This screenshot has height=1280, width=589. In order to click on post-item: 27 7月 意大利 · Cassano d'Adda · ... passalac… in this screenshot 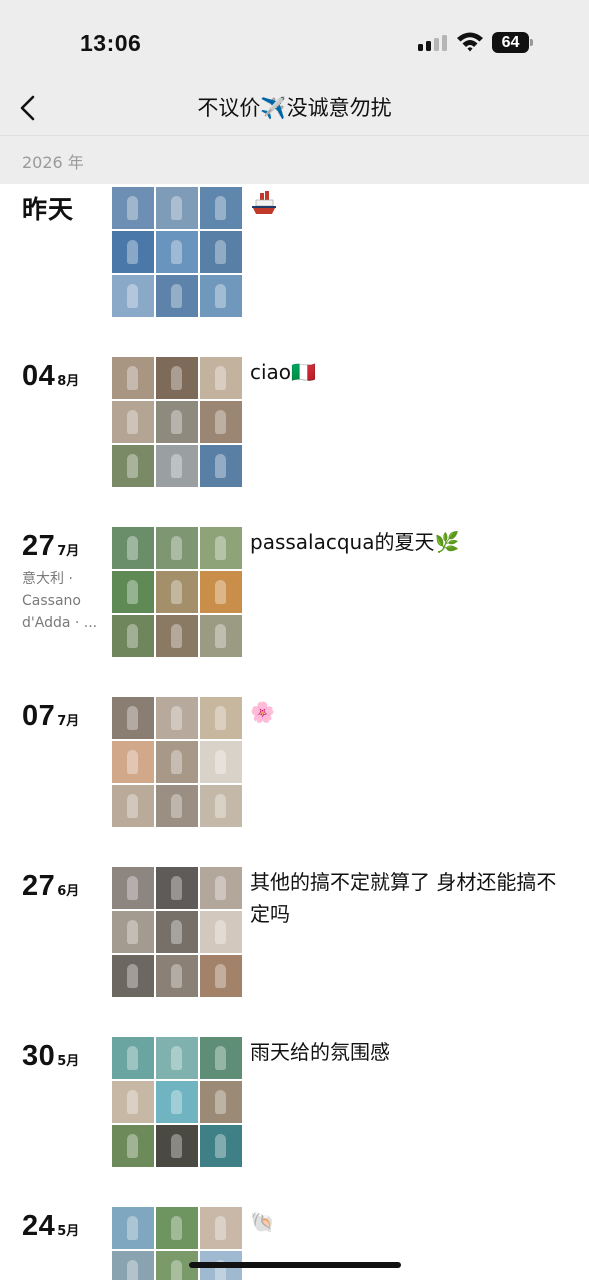, I will do `click(294, 591)`.